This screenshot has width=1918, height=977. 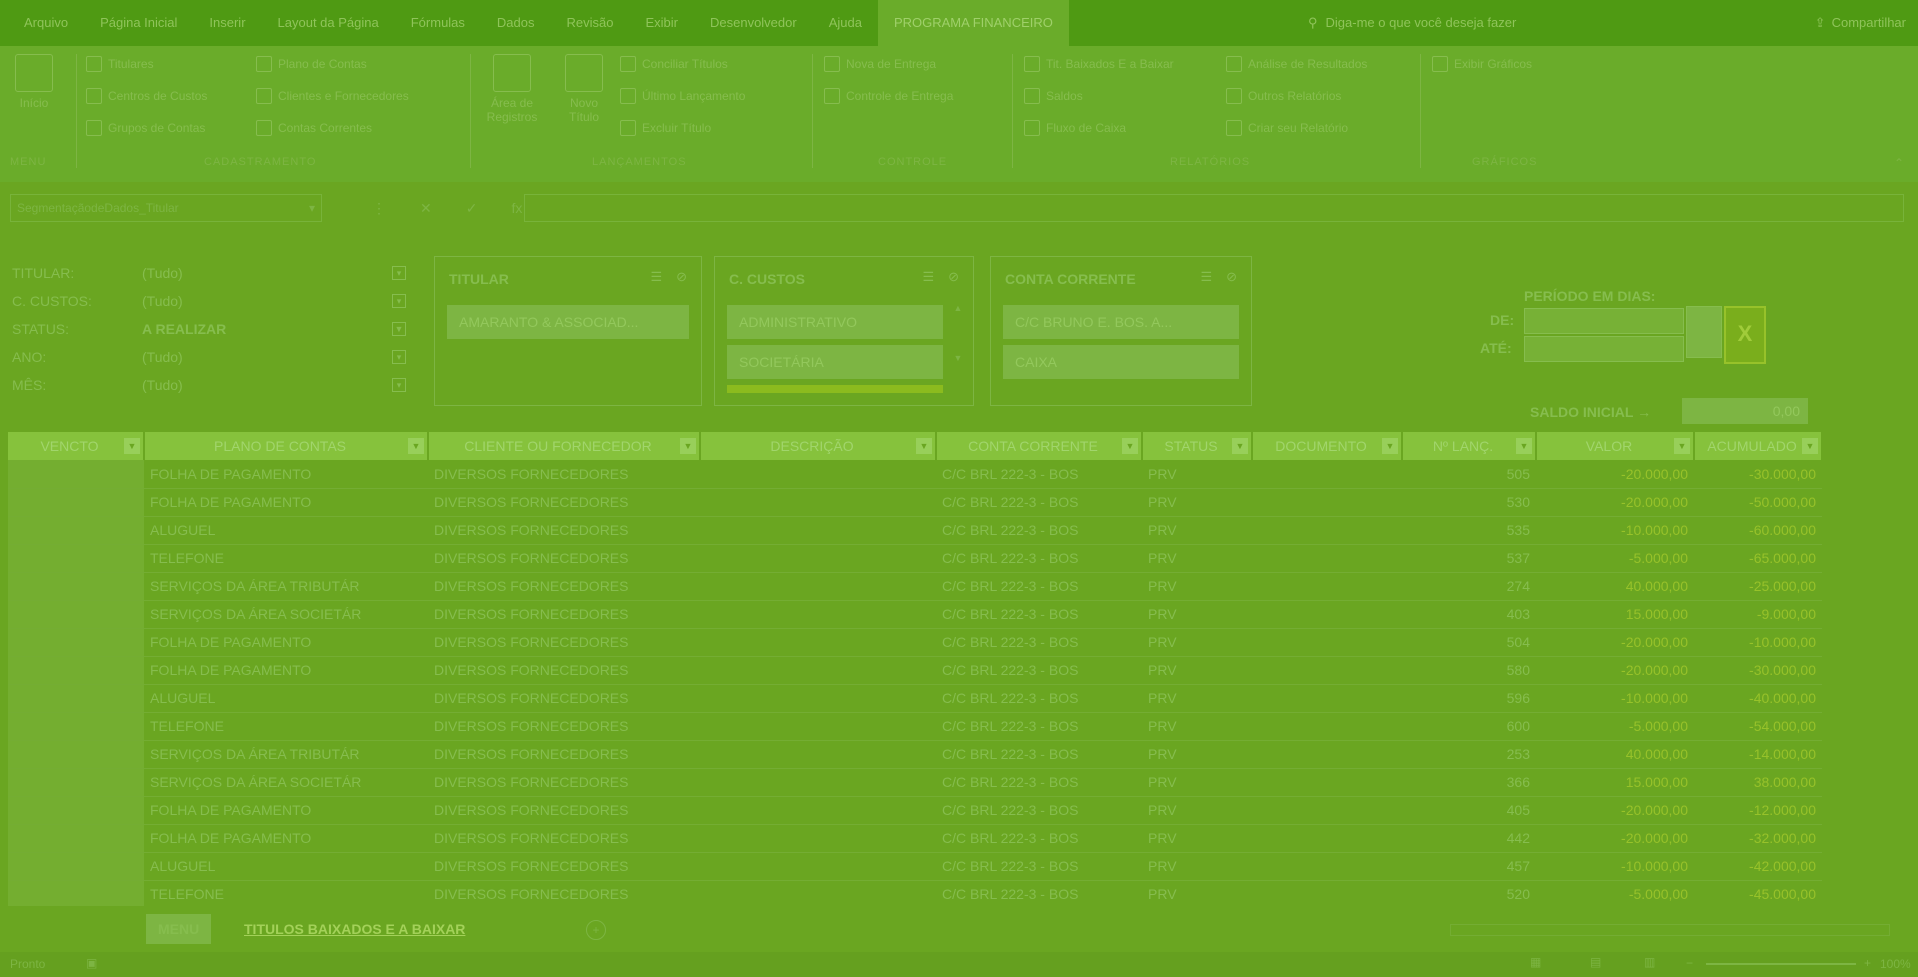 I want to click on column-header: CLIENTE OU FORNECEDOR ▼, so click(x=564, y=446).